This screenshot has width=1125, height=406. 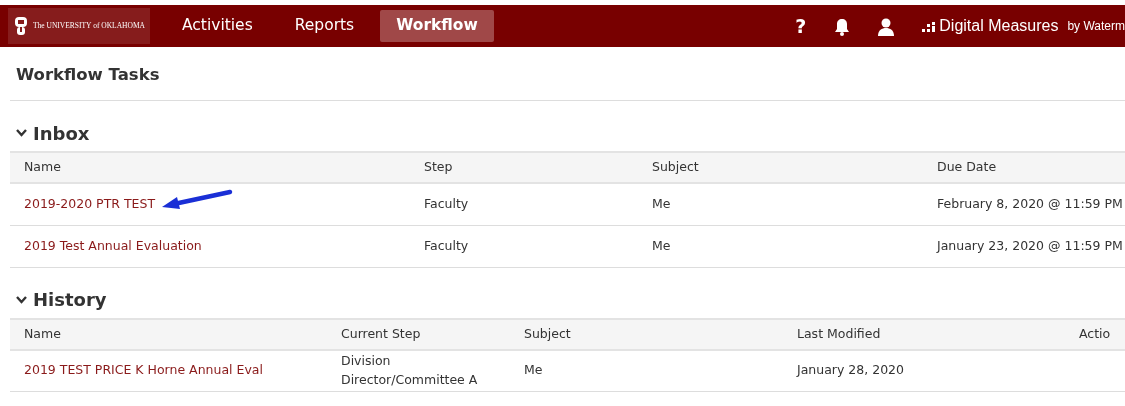 I want to click on task-link: 2019 Test Annual Evaluation, so click(x=113, y=245).